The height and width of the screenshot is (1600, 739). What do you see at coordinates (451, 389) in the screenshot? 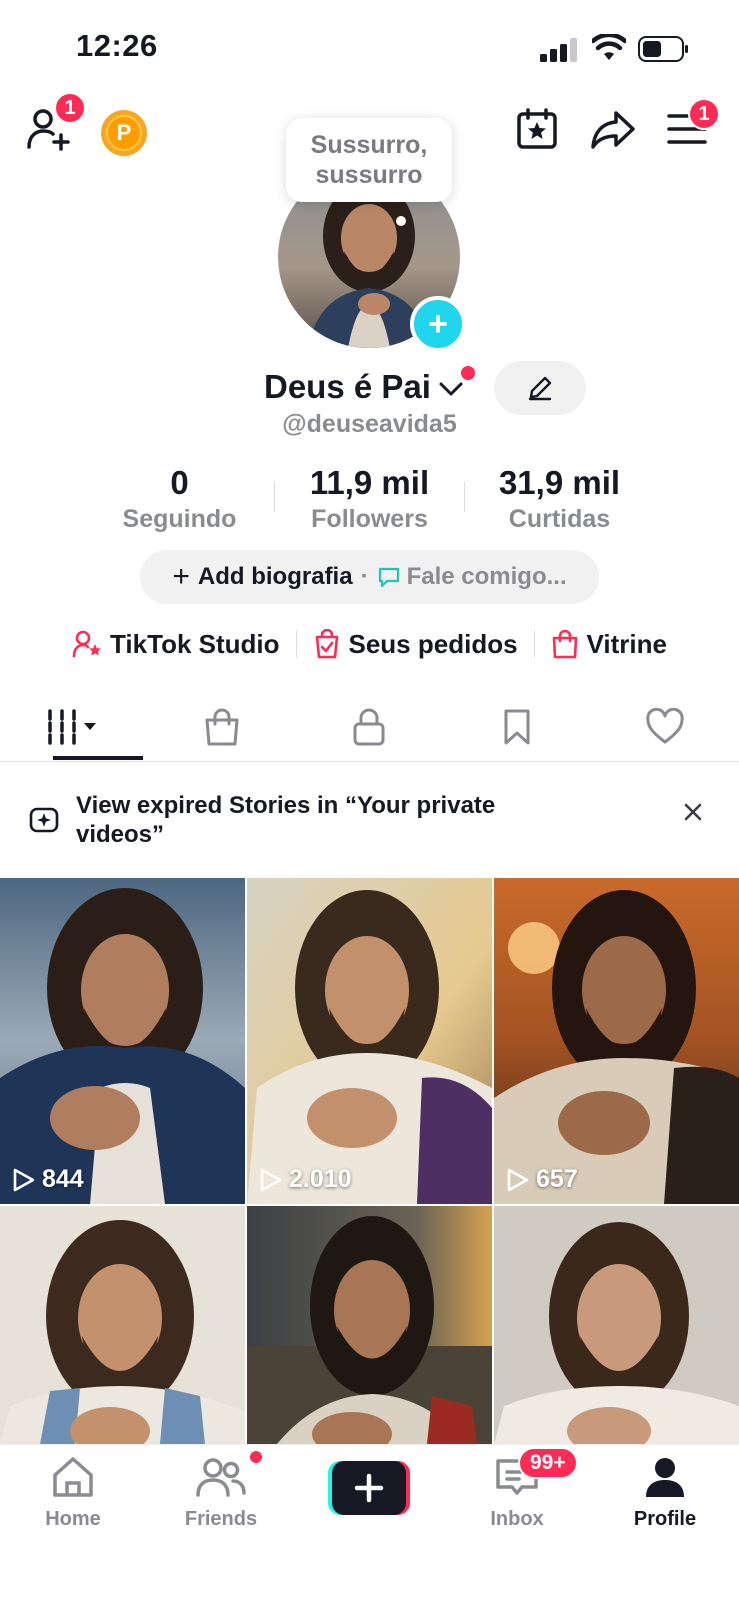
I see `chevron-down-icon` at bounding box center [451, 389].